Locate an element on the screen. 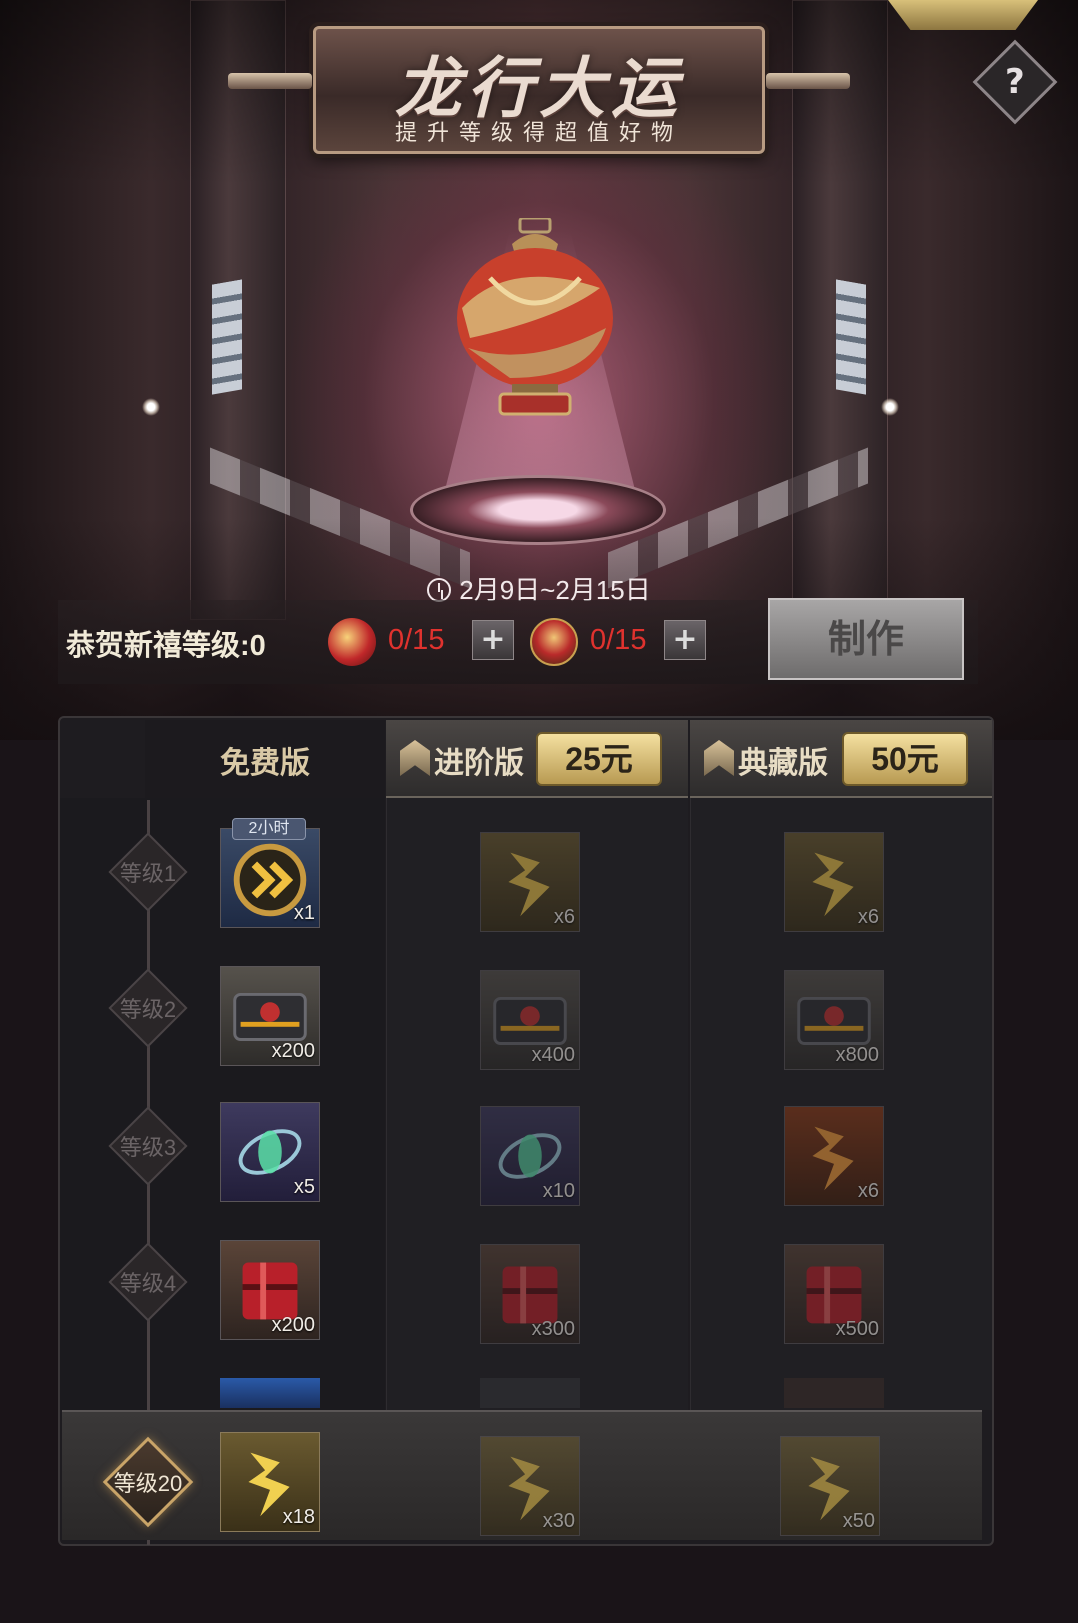 This screenshot has height=1623, width=1078. corner-ornament is located at coordinates (963, 15).